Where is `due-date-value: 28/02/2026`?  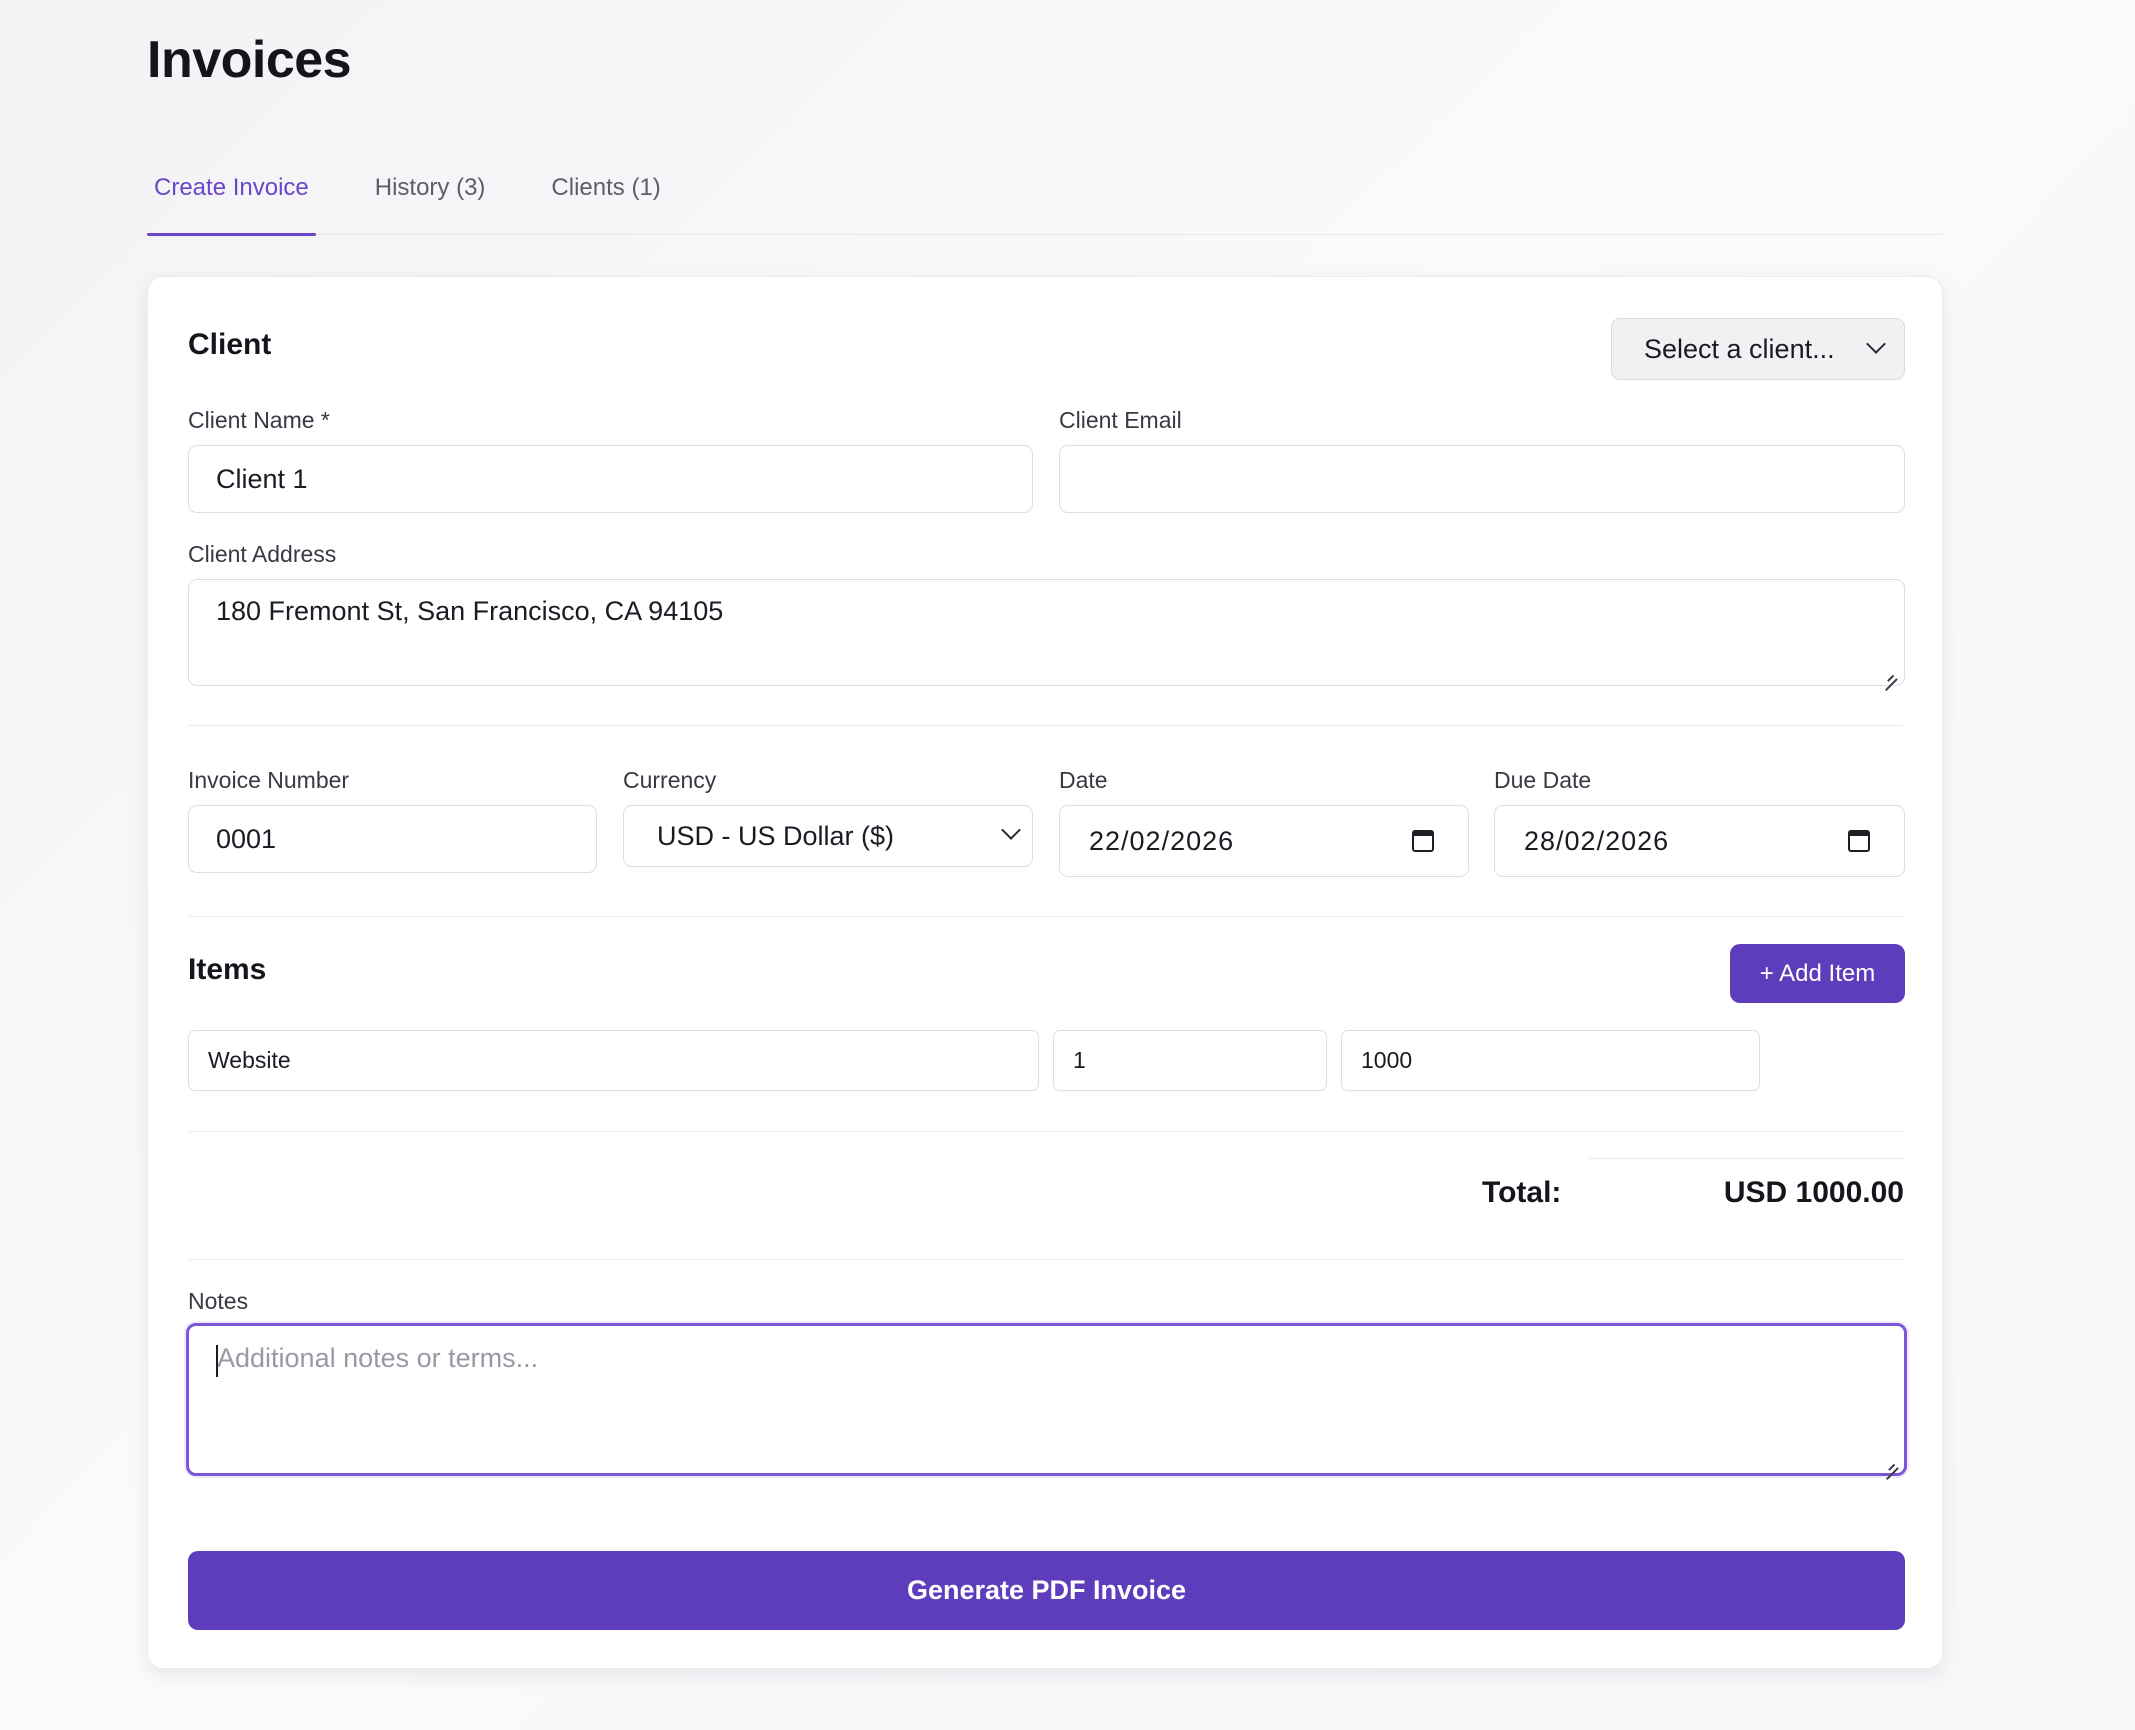
due-date-value: 28/02/2026 is located at coordinates (1597, 840).